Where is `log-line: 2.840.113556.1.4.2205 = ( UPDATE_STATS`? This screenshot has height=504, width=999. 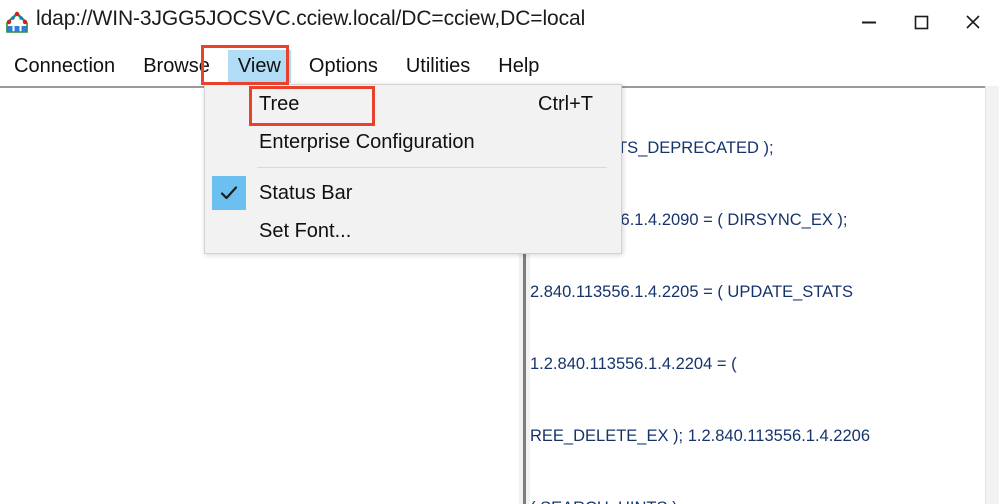
log-line: 2.840.113556.1.4.2205 = ( UPDATE_STATS is located at coordinates (692, 292).